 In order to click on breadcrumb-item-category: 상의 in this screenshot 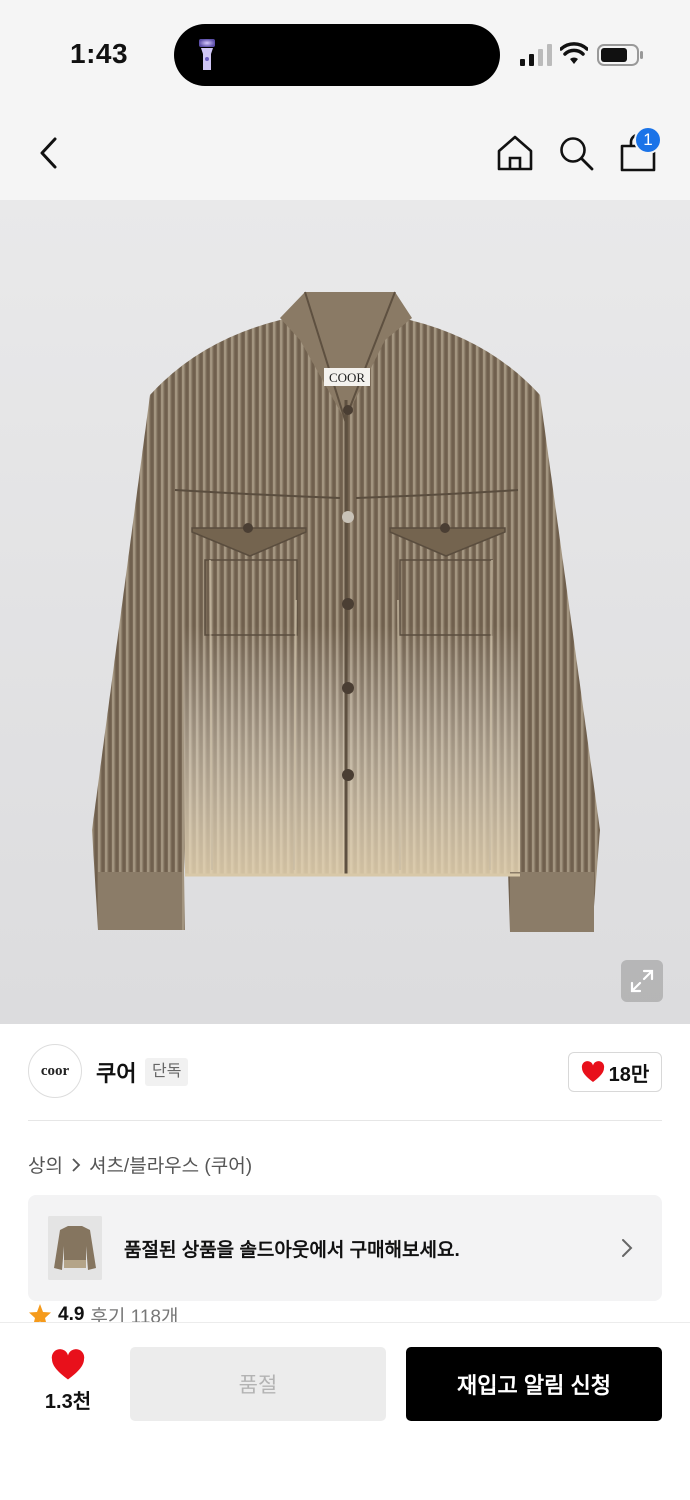, I will do `click(45, 1164)`.